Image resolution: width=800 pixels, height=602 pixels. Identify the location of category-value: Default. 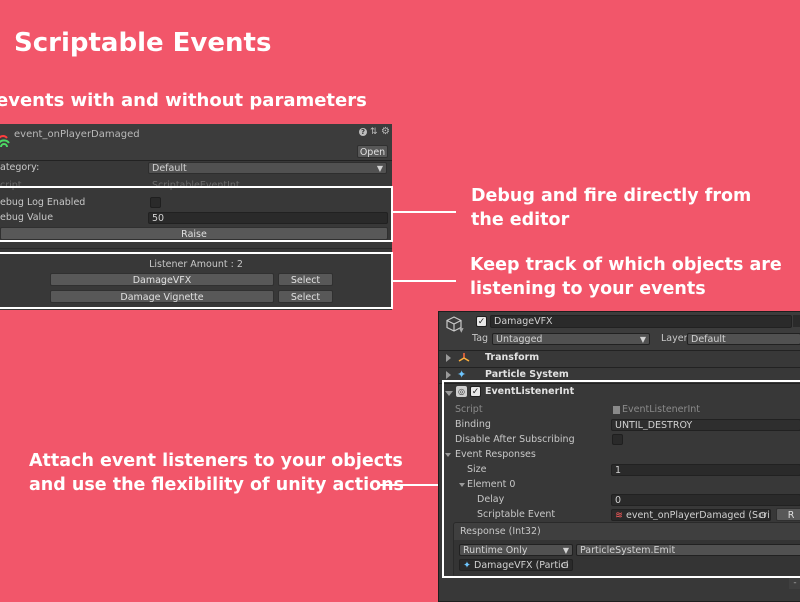
(169, 168).